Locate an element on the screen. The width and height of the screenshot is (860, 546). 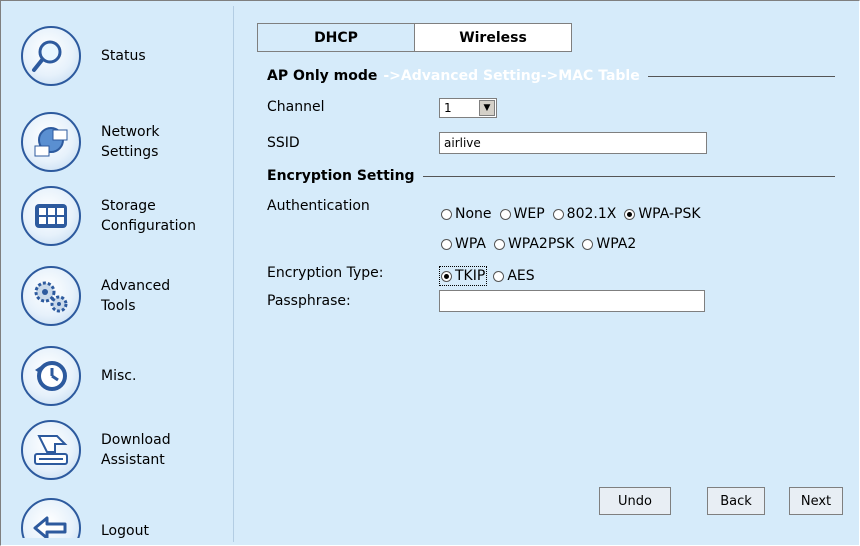
auth-radio-row-2: WPA WPA2PSK WPA2 is located at coordinates (542, 244).